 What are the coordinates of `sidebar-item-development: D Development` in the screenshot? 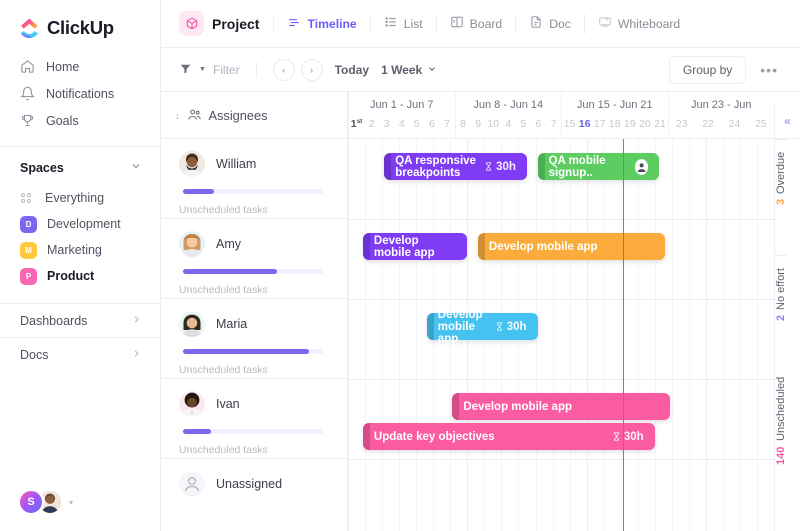 It's located at (80, 224).